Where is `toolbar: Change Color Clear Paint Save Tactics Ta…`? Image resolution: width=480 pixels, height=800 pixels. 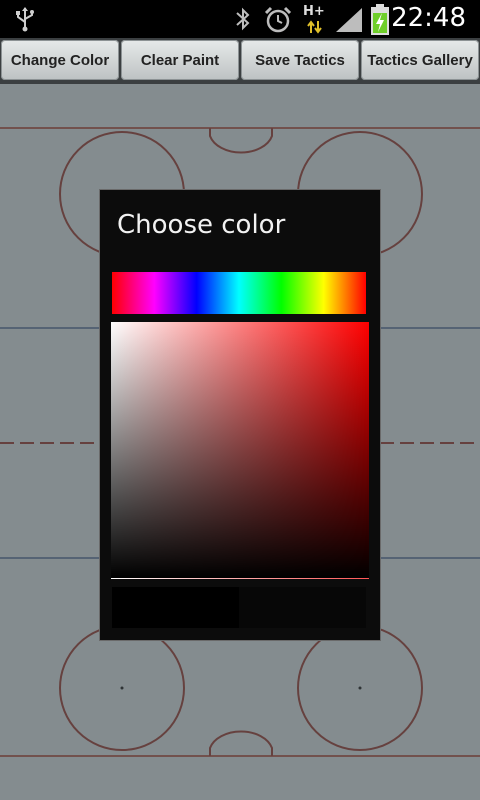 toolbar: Change Color Clear Paint Save Tactics Ta… is located at coordinates (240, 61).